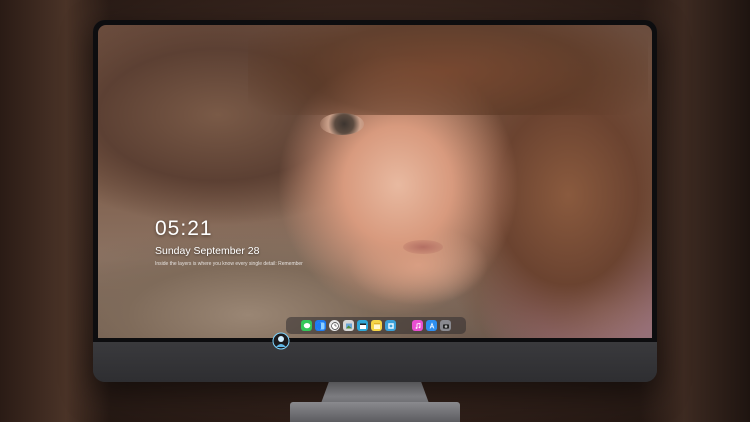 This screenshot has width=750, height=422. What do you see at coordinates (342, 124) in the screenshot?
I see `wallpaper-eye` at bounding box center [342, 124].